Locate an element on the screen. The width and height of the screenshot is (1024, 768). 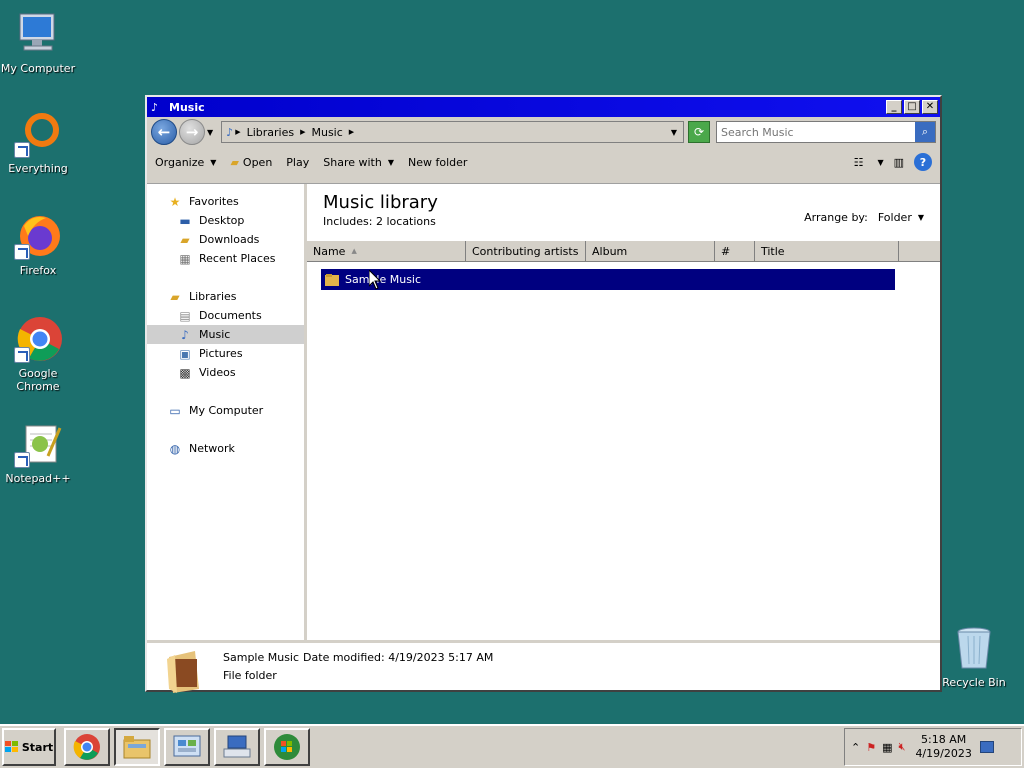
nav-downloads: ▰ Downloads is located at coordinates (225, 239).